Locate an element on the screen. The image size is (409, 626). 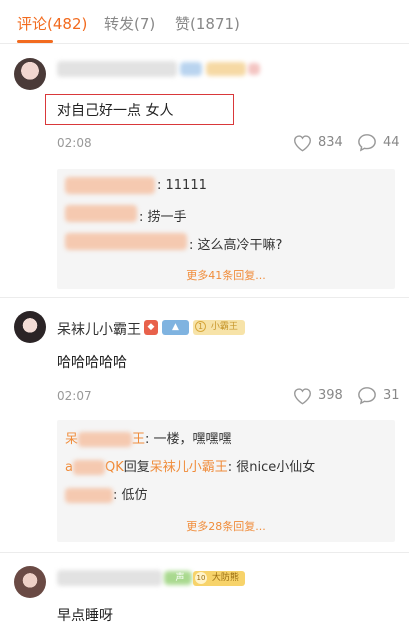
username: 呆袜儿小霸王 is located at coordinates (99, 329).